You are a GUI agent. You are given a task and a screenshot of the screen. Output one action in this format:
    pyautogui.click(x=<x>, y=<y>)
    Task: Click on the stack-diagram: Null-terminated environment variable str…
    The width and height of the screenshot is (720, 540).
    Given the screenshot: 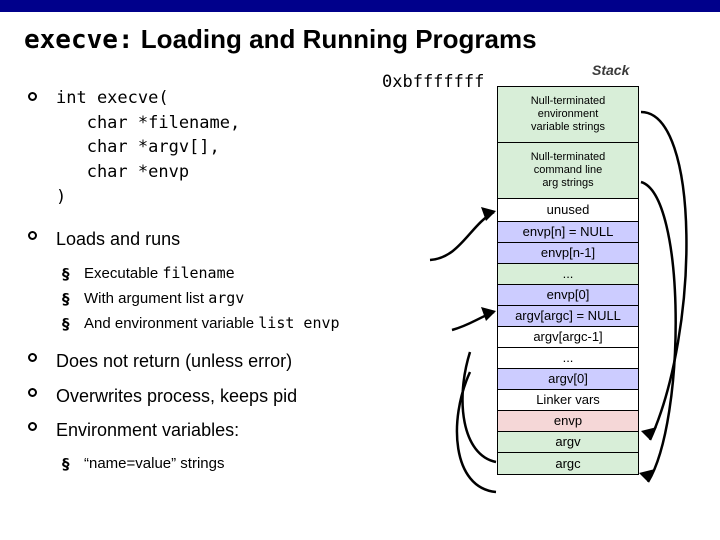 What is the action you would take?
    pyautogui.click(x=568, y=280)
    